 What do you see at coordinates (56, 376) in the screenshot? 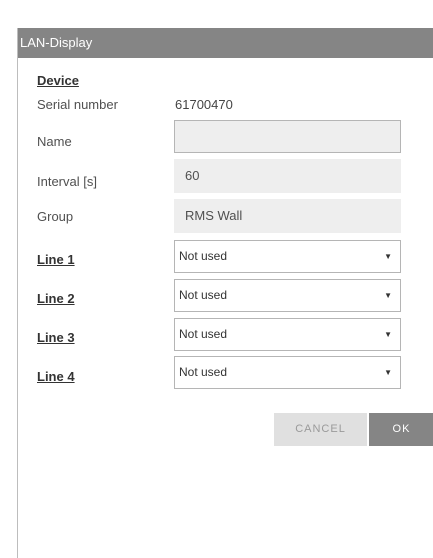
I see `line-4-label: Line 4` at bounding box center [56, 376].